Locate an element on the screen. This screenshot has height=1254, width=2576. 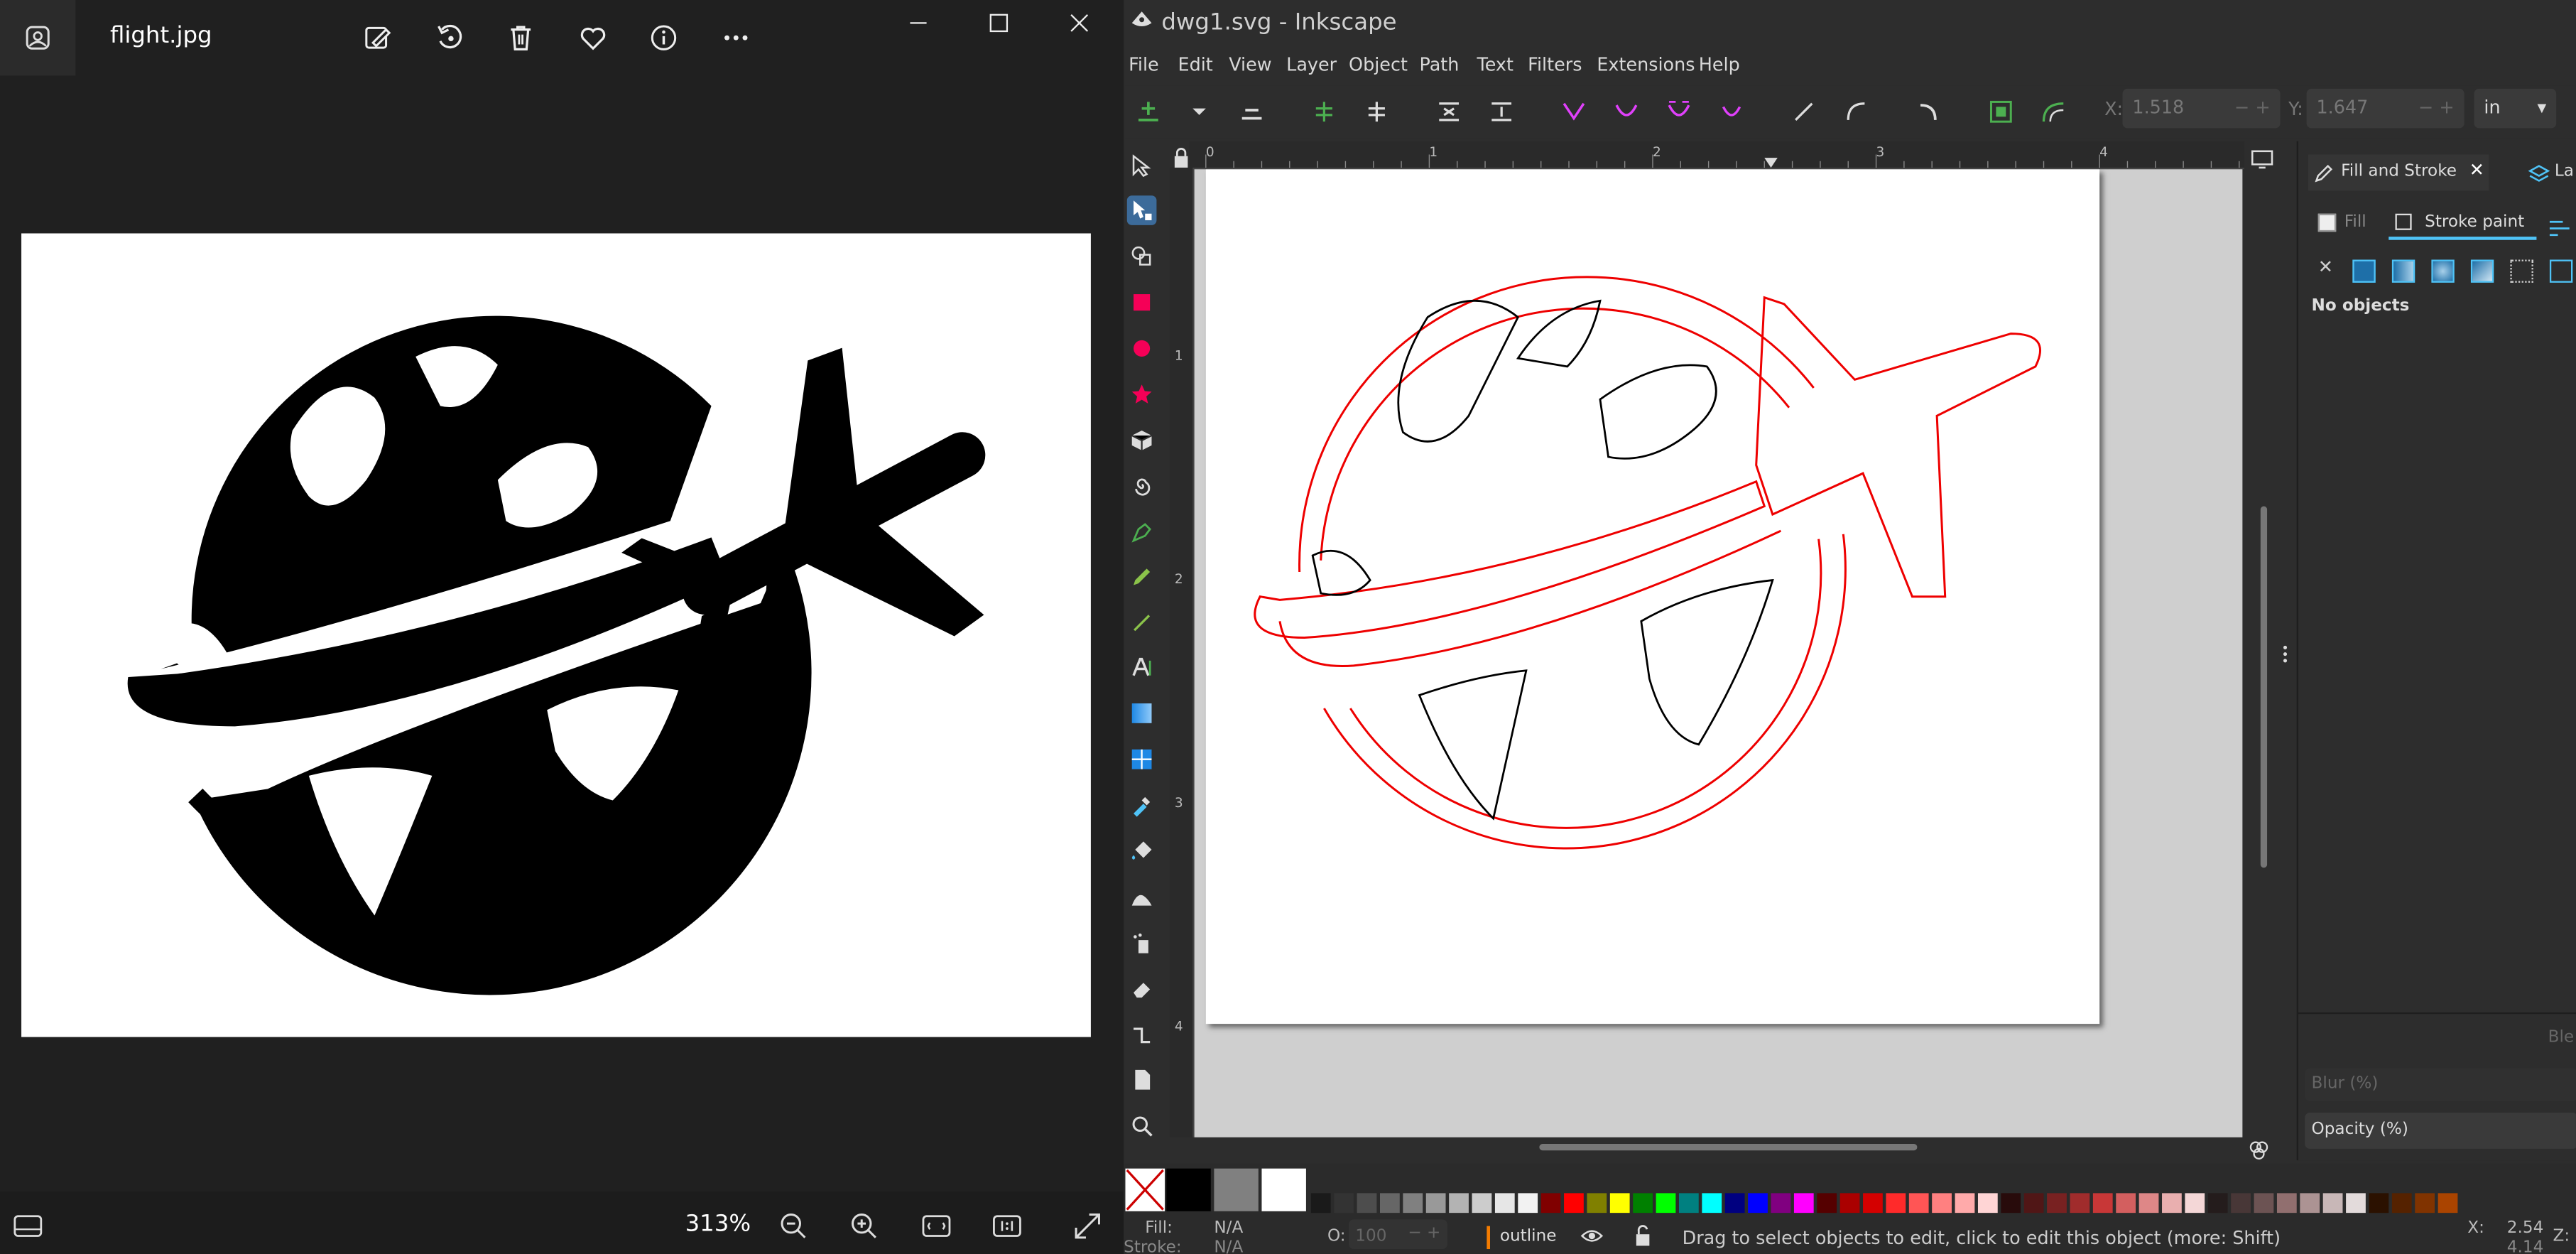
close-tab-icon: ✕ is located at coordinates (2477, 170).